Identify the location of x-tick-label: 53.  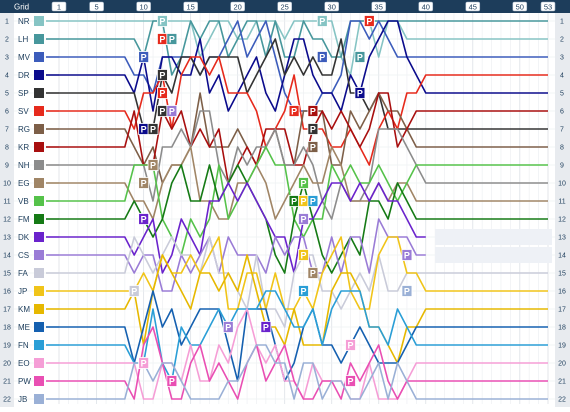
(548, 7).